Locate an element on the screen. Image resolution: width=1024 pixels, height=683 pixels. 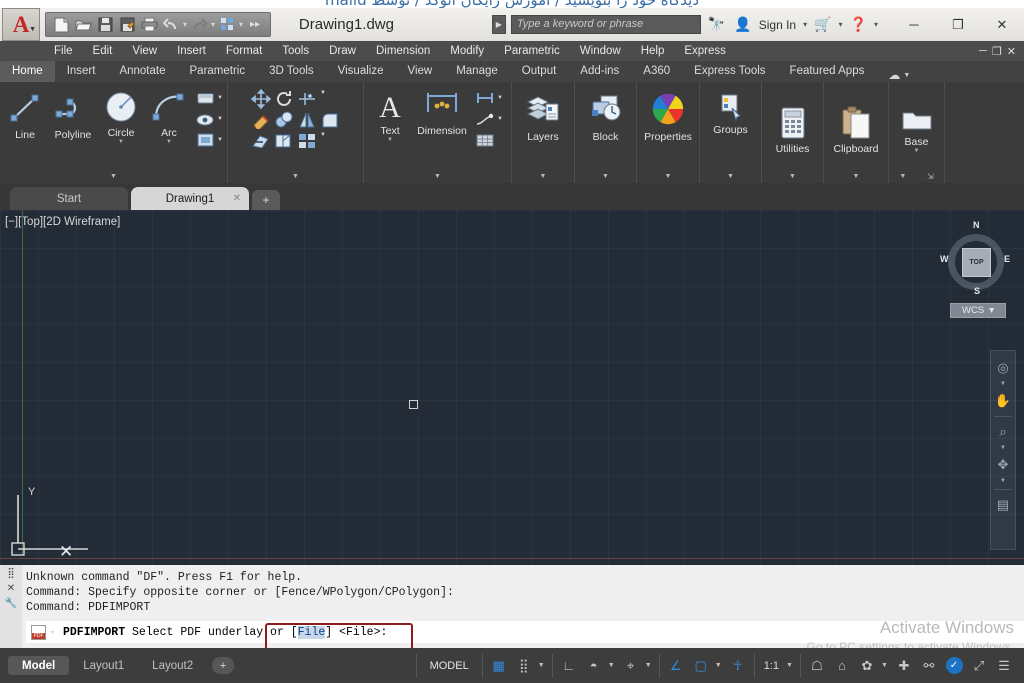
ribbon-tab-a360: A360 is located at coordinates (656, 71).